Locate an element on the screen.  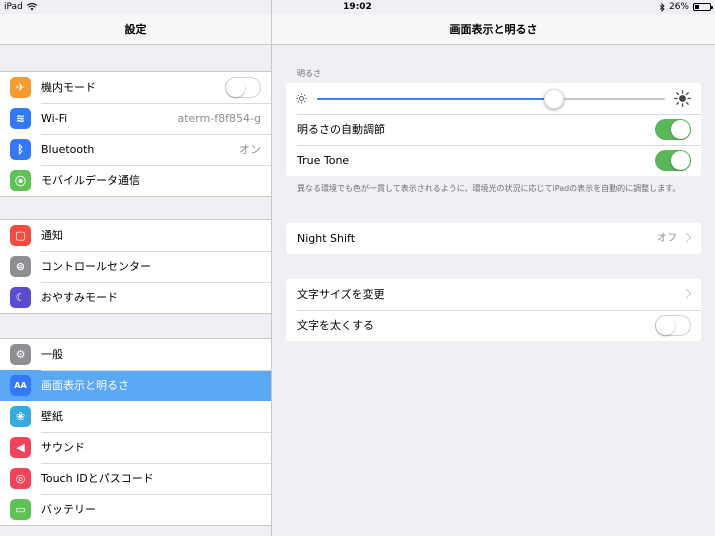
night-shift-group: Night Shift オフ is located at coordinates (493, 238).